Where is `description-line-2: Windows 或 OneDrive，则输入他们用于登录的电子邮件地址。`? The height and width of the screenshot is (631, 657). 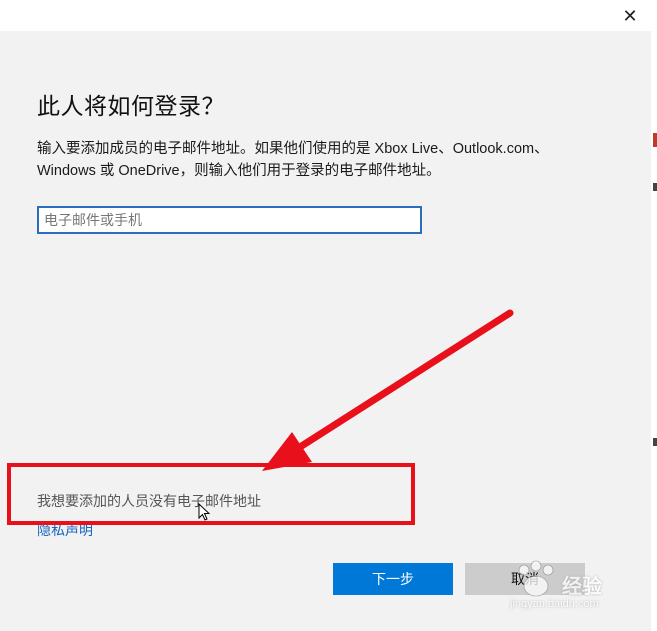 description-line-2: Windows 或 OneDrive，则输入他们用于登录的电子邮件地址。 is located at coordinates (239, 171).